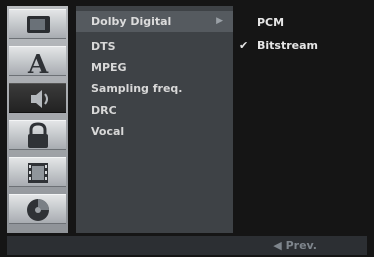 The height and width of the screenshot is (257, 374). I want to click on prev-button: ◀ Prev., so click(295, 245).